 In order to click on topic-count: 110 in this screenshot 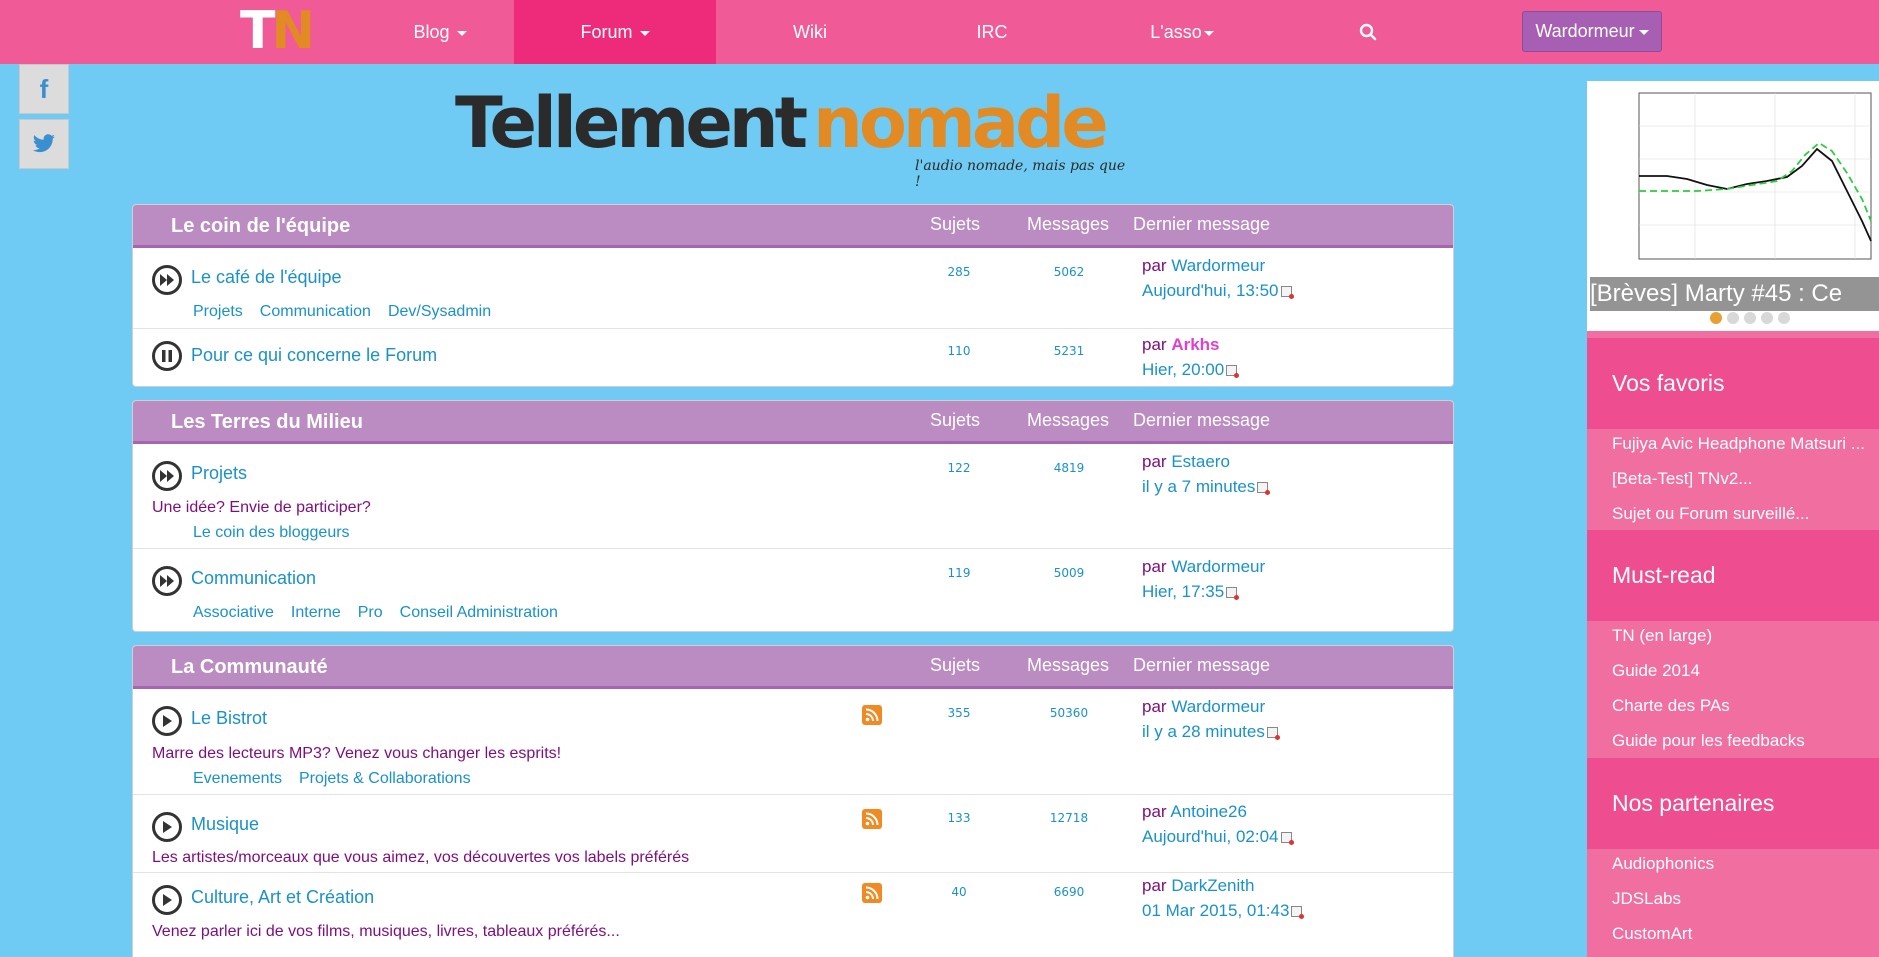, I will do `click(959, 351)`.